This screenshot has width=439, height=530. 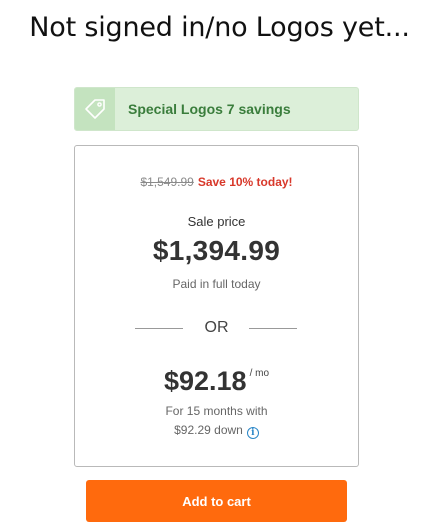 I want to click on sale-price-label: Sale price, so click(x=216, y=221).